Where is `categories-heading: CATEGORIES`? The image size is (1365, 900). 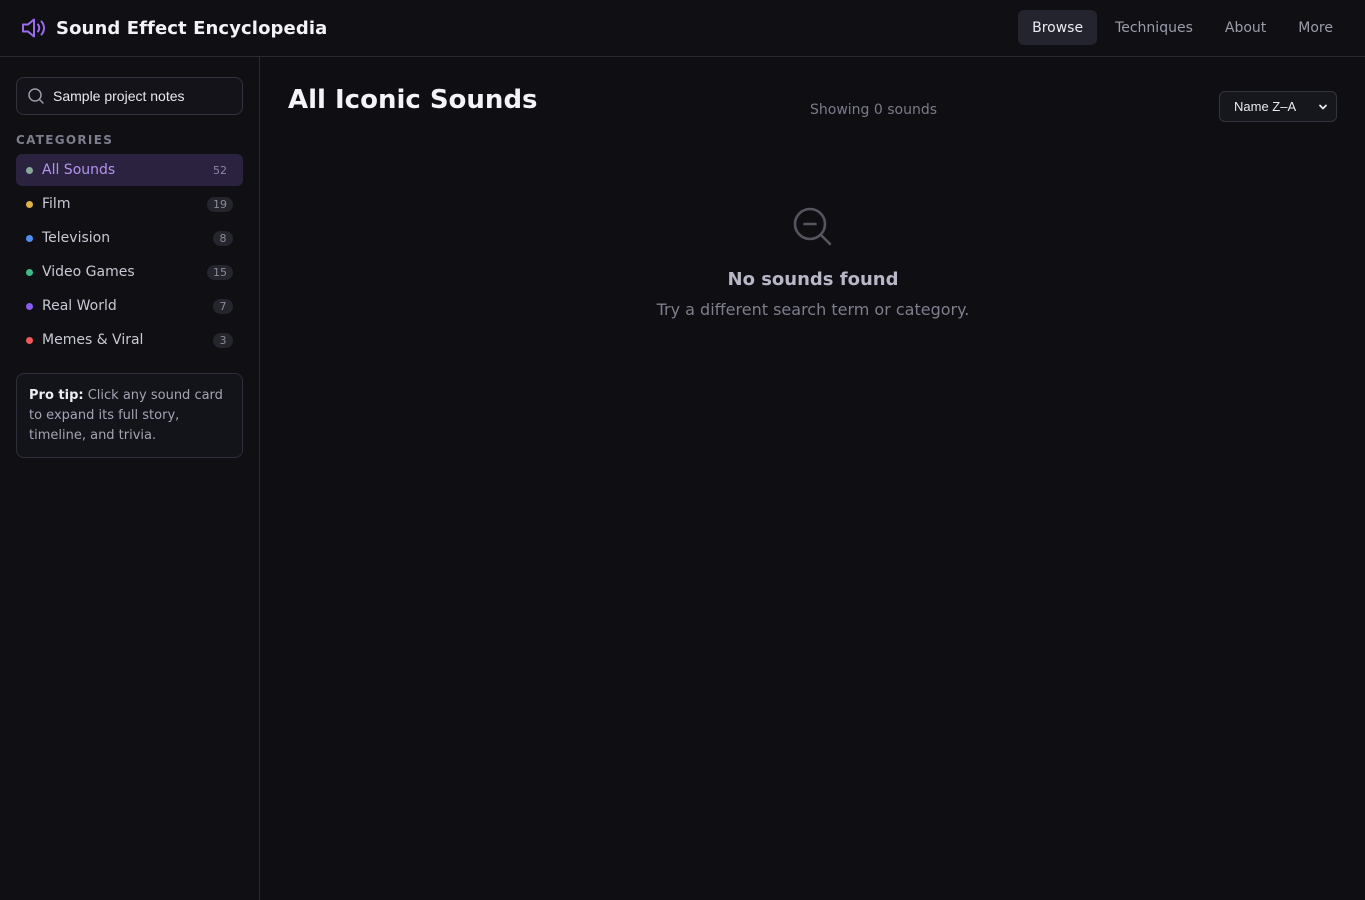
categories-heading: CATEGORIES is located at coordinates (65, 140).